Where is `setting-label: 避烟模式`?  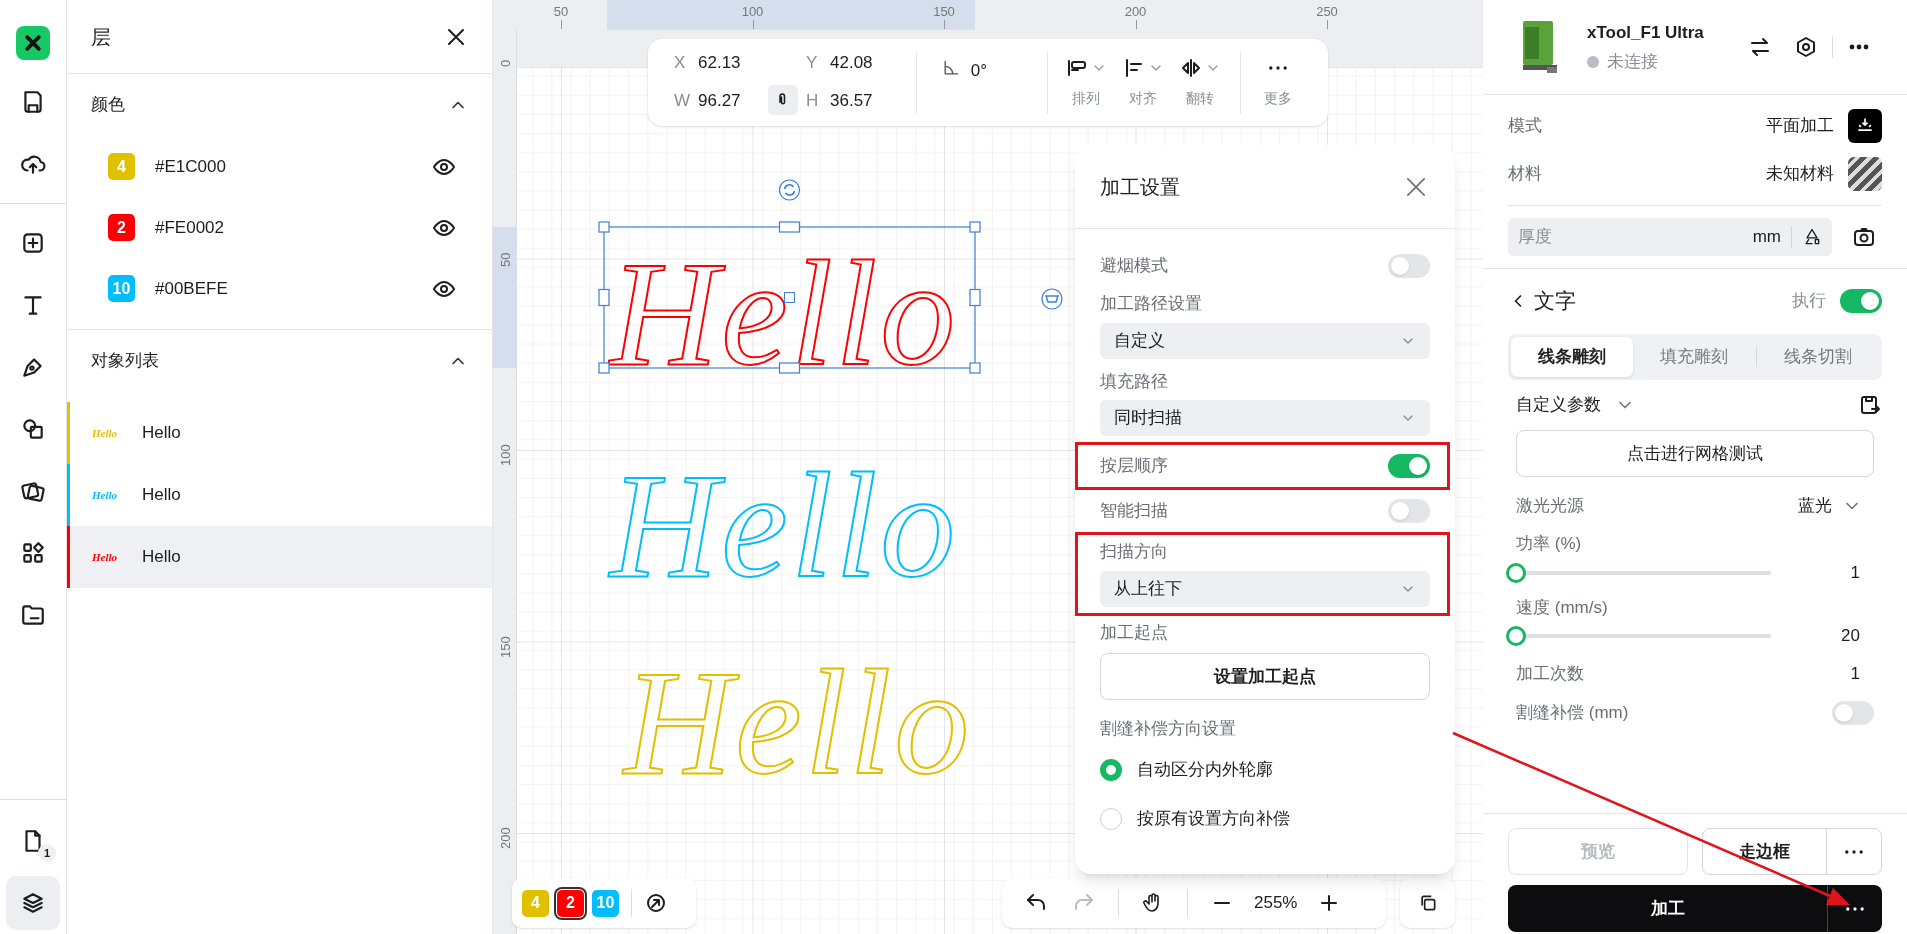 setting-label: 避烟模式 is located at coordinates (1134, 266).